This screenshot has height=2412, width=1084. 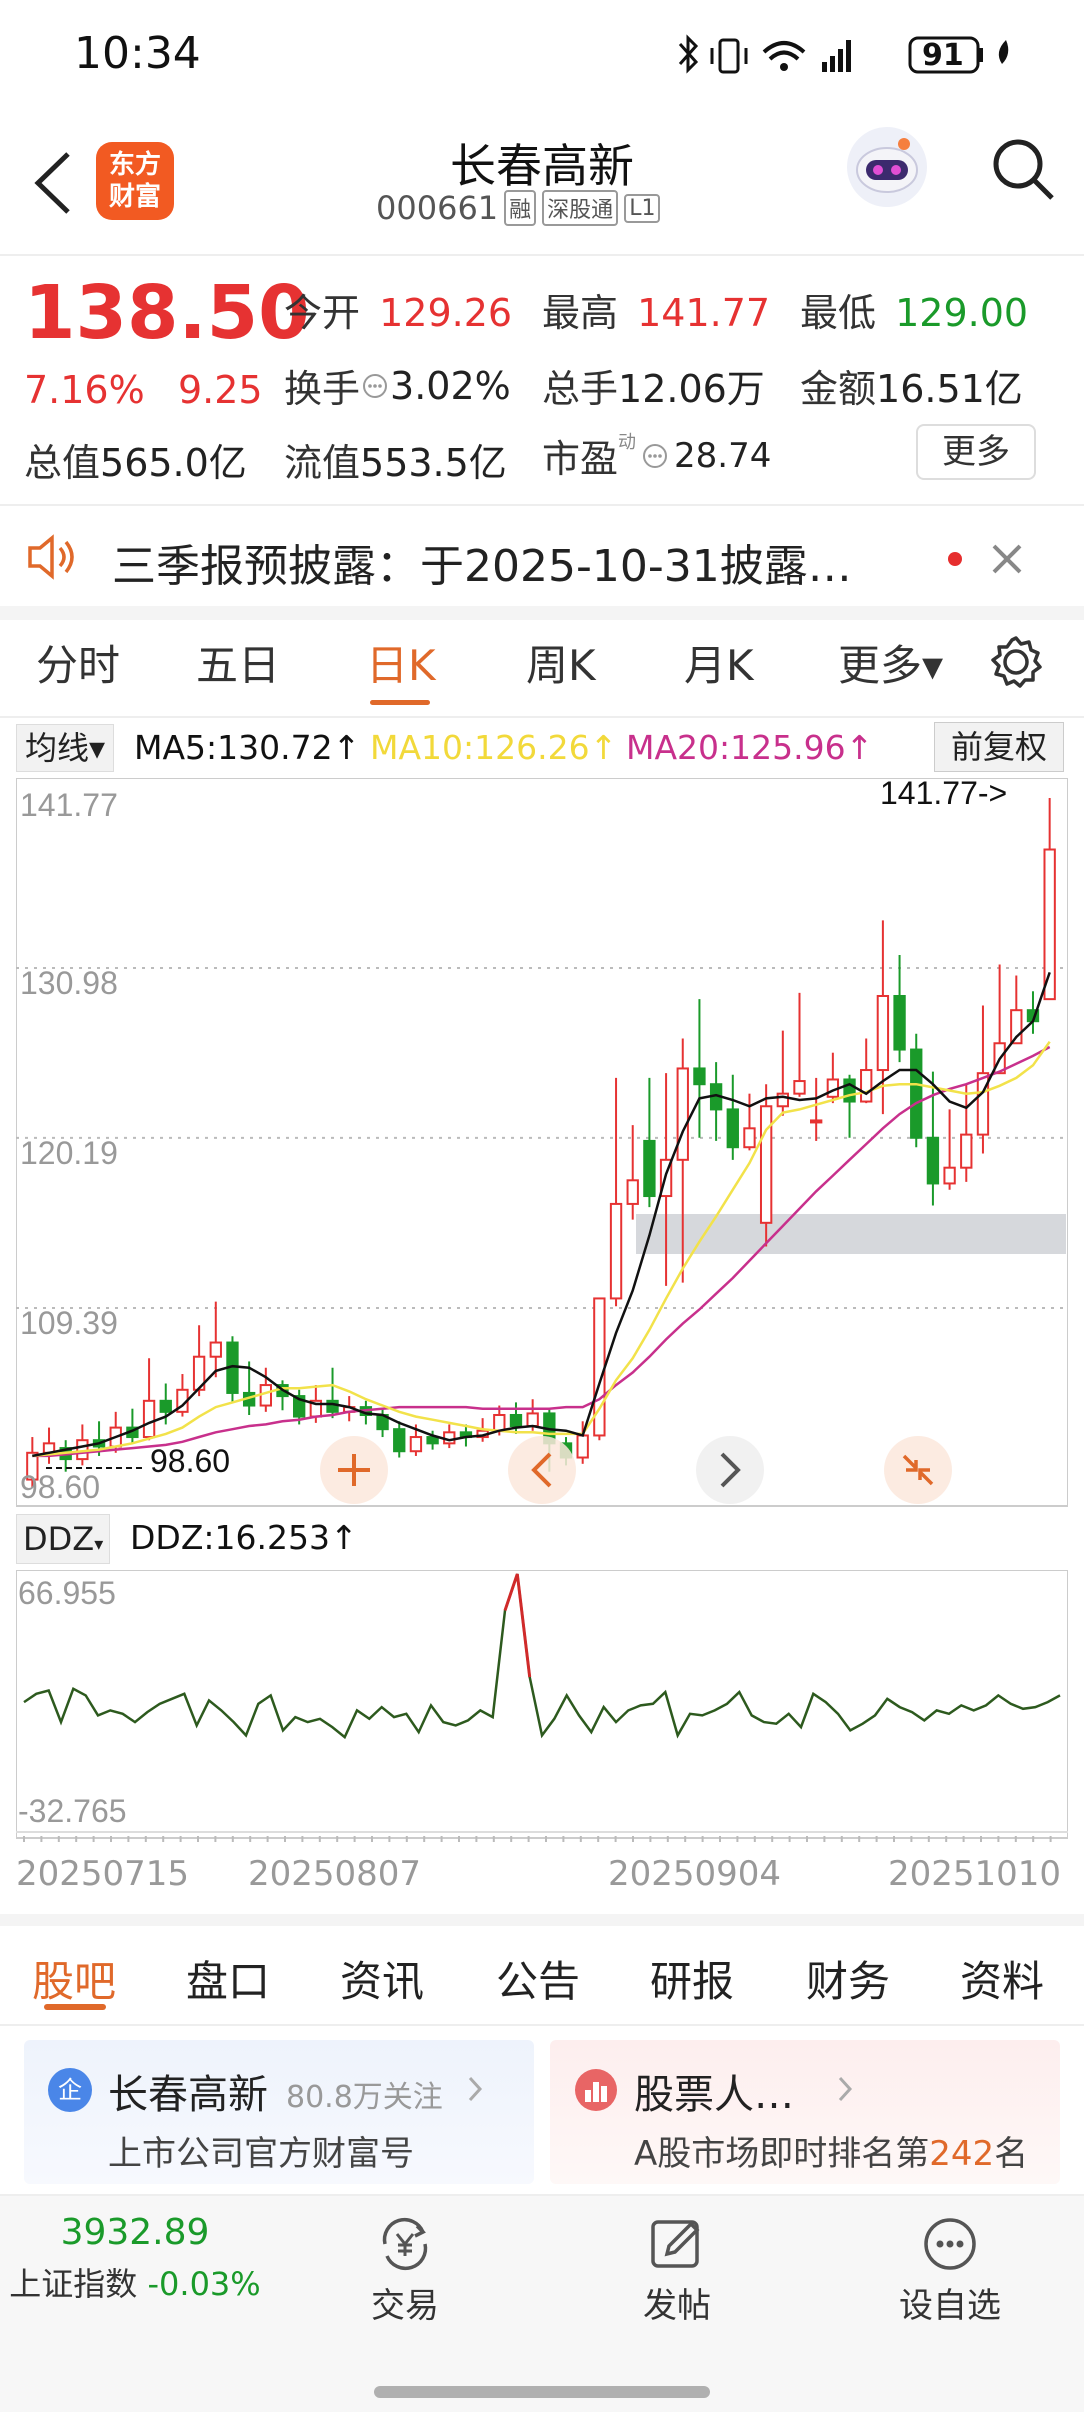 What do you see at coordinates (382, 1978) in the screenshot?
I see `tab-news: 资讯` at bounding box center [382, 1978].